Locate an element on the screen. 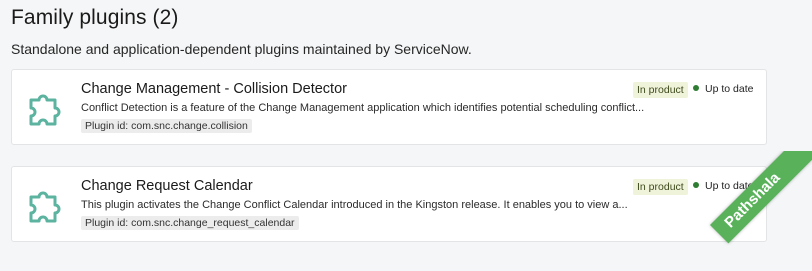  status-label: Up to date is located at coordinates (729, 89).